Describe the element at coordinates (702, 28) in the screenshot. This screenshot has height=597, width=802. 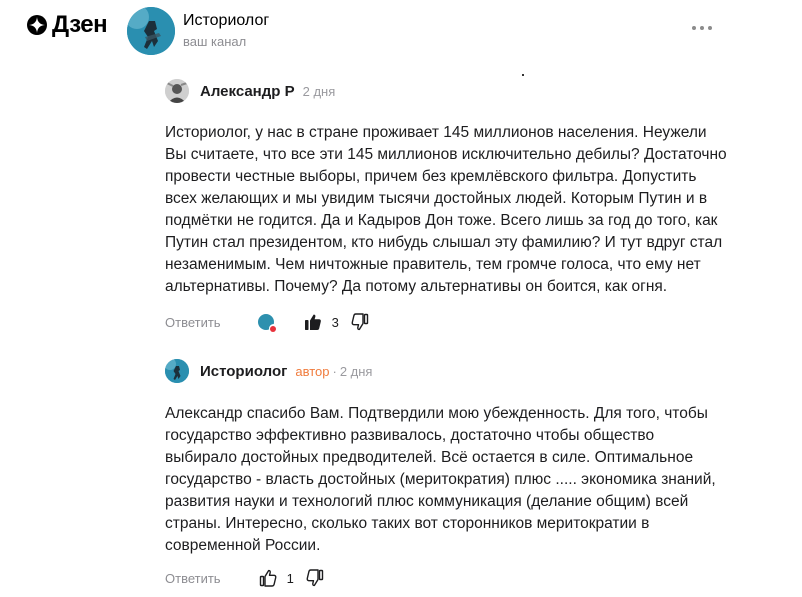
I see `more-dots-icon` at that location.